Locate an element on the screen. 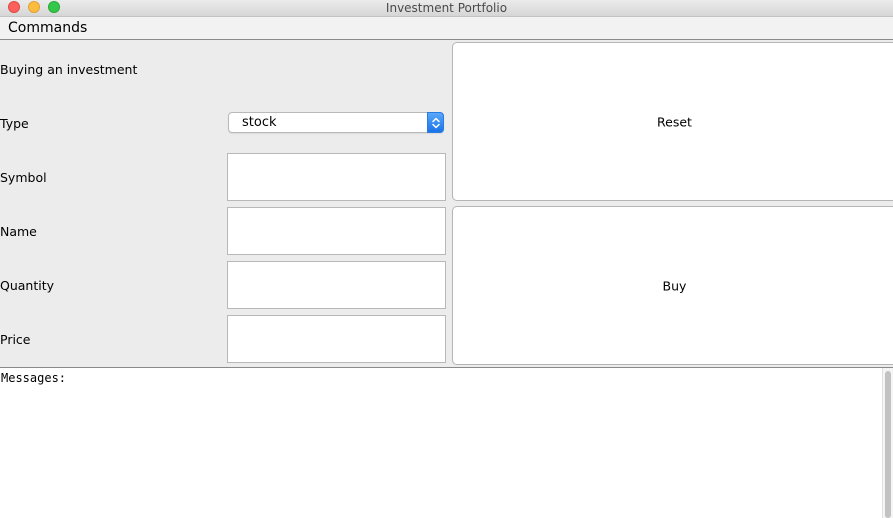 The image size is (893, 518). quantity-label: Quantity is located at coordinates (27, 285).